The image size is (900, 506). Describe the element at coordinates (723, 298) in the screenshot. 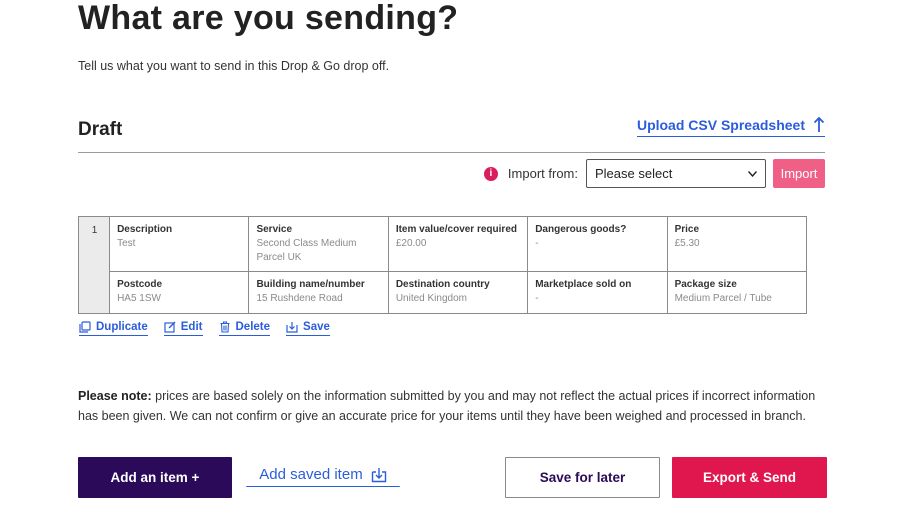

I see `cell-value: Medium Parcel / Tube` at that location.